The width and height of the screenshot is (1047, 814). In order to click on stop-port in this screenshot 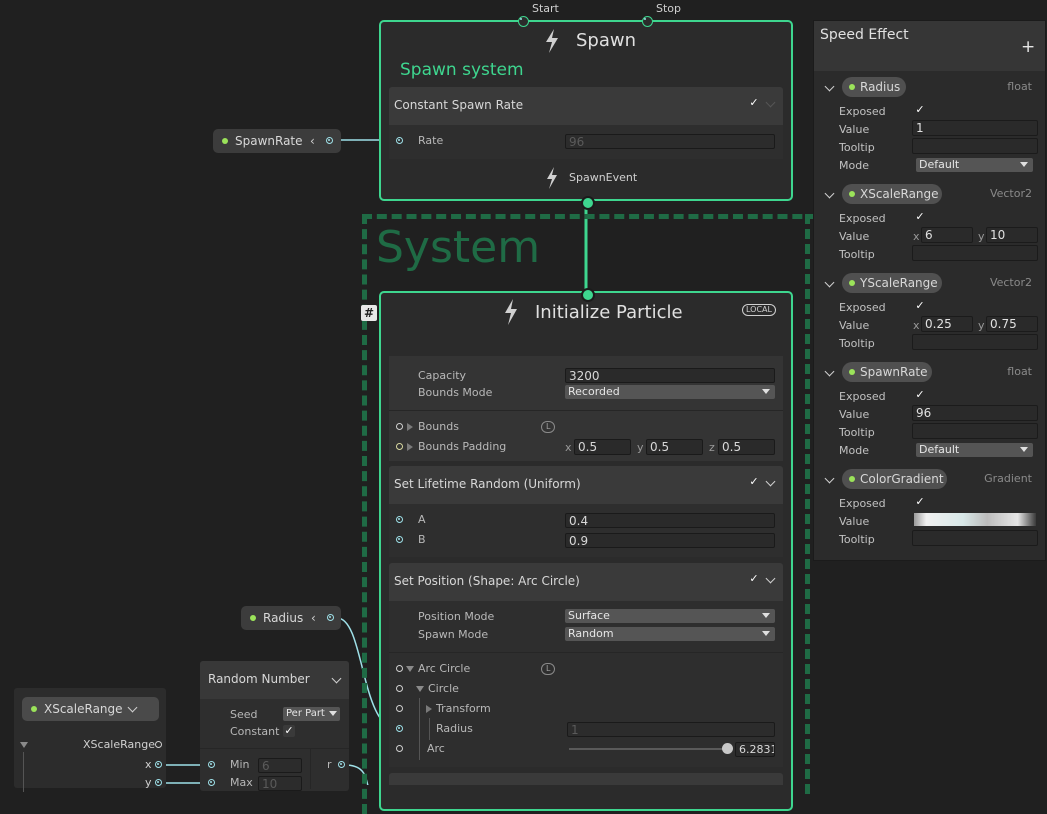, I will do `click(647, 21)`.